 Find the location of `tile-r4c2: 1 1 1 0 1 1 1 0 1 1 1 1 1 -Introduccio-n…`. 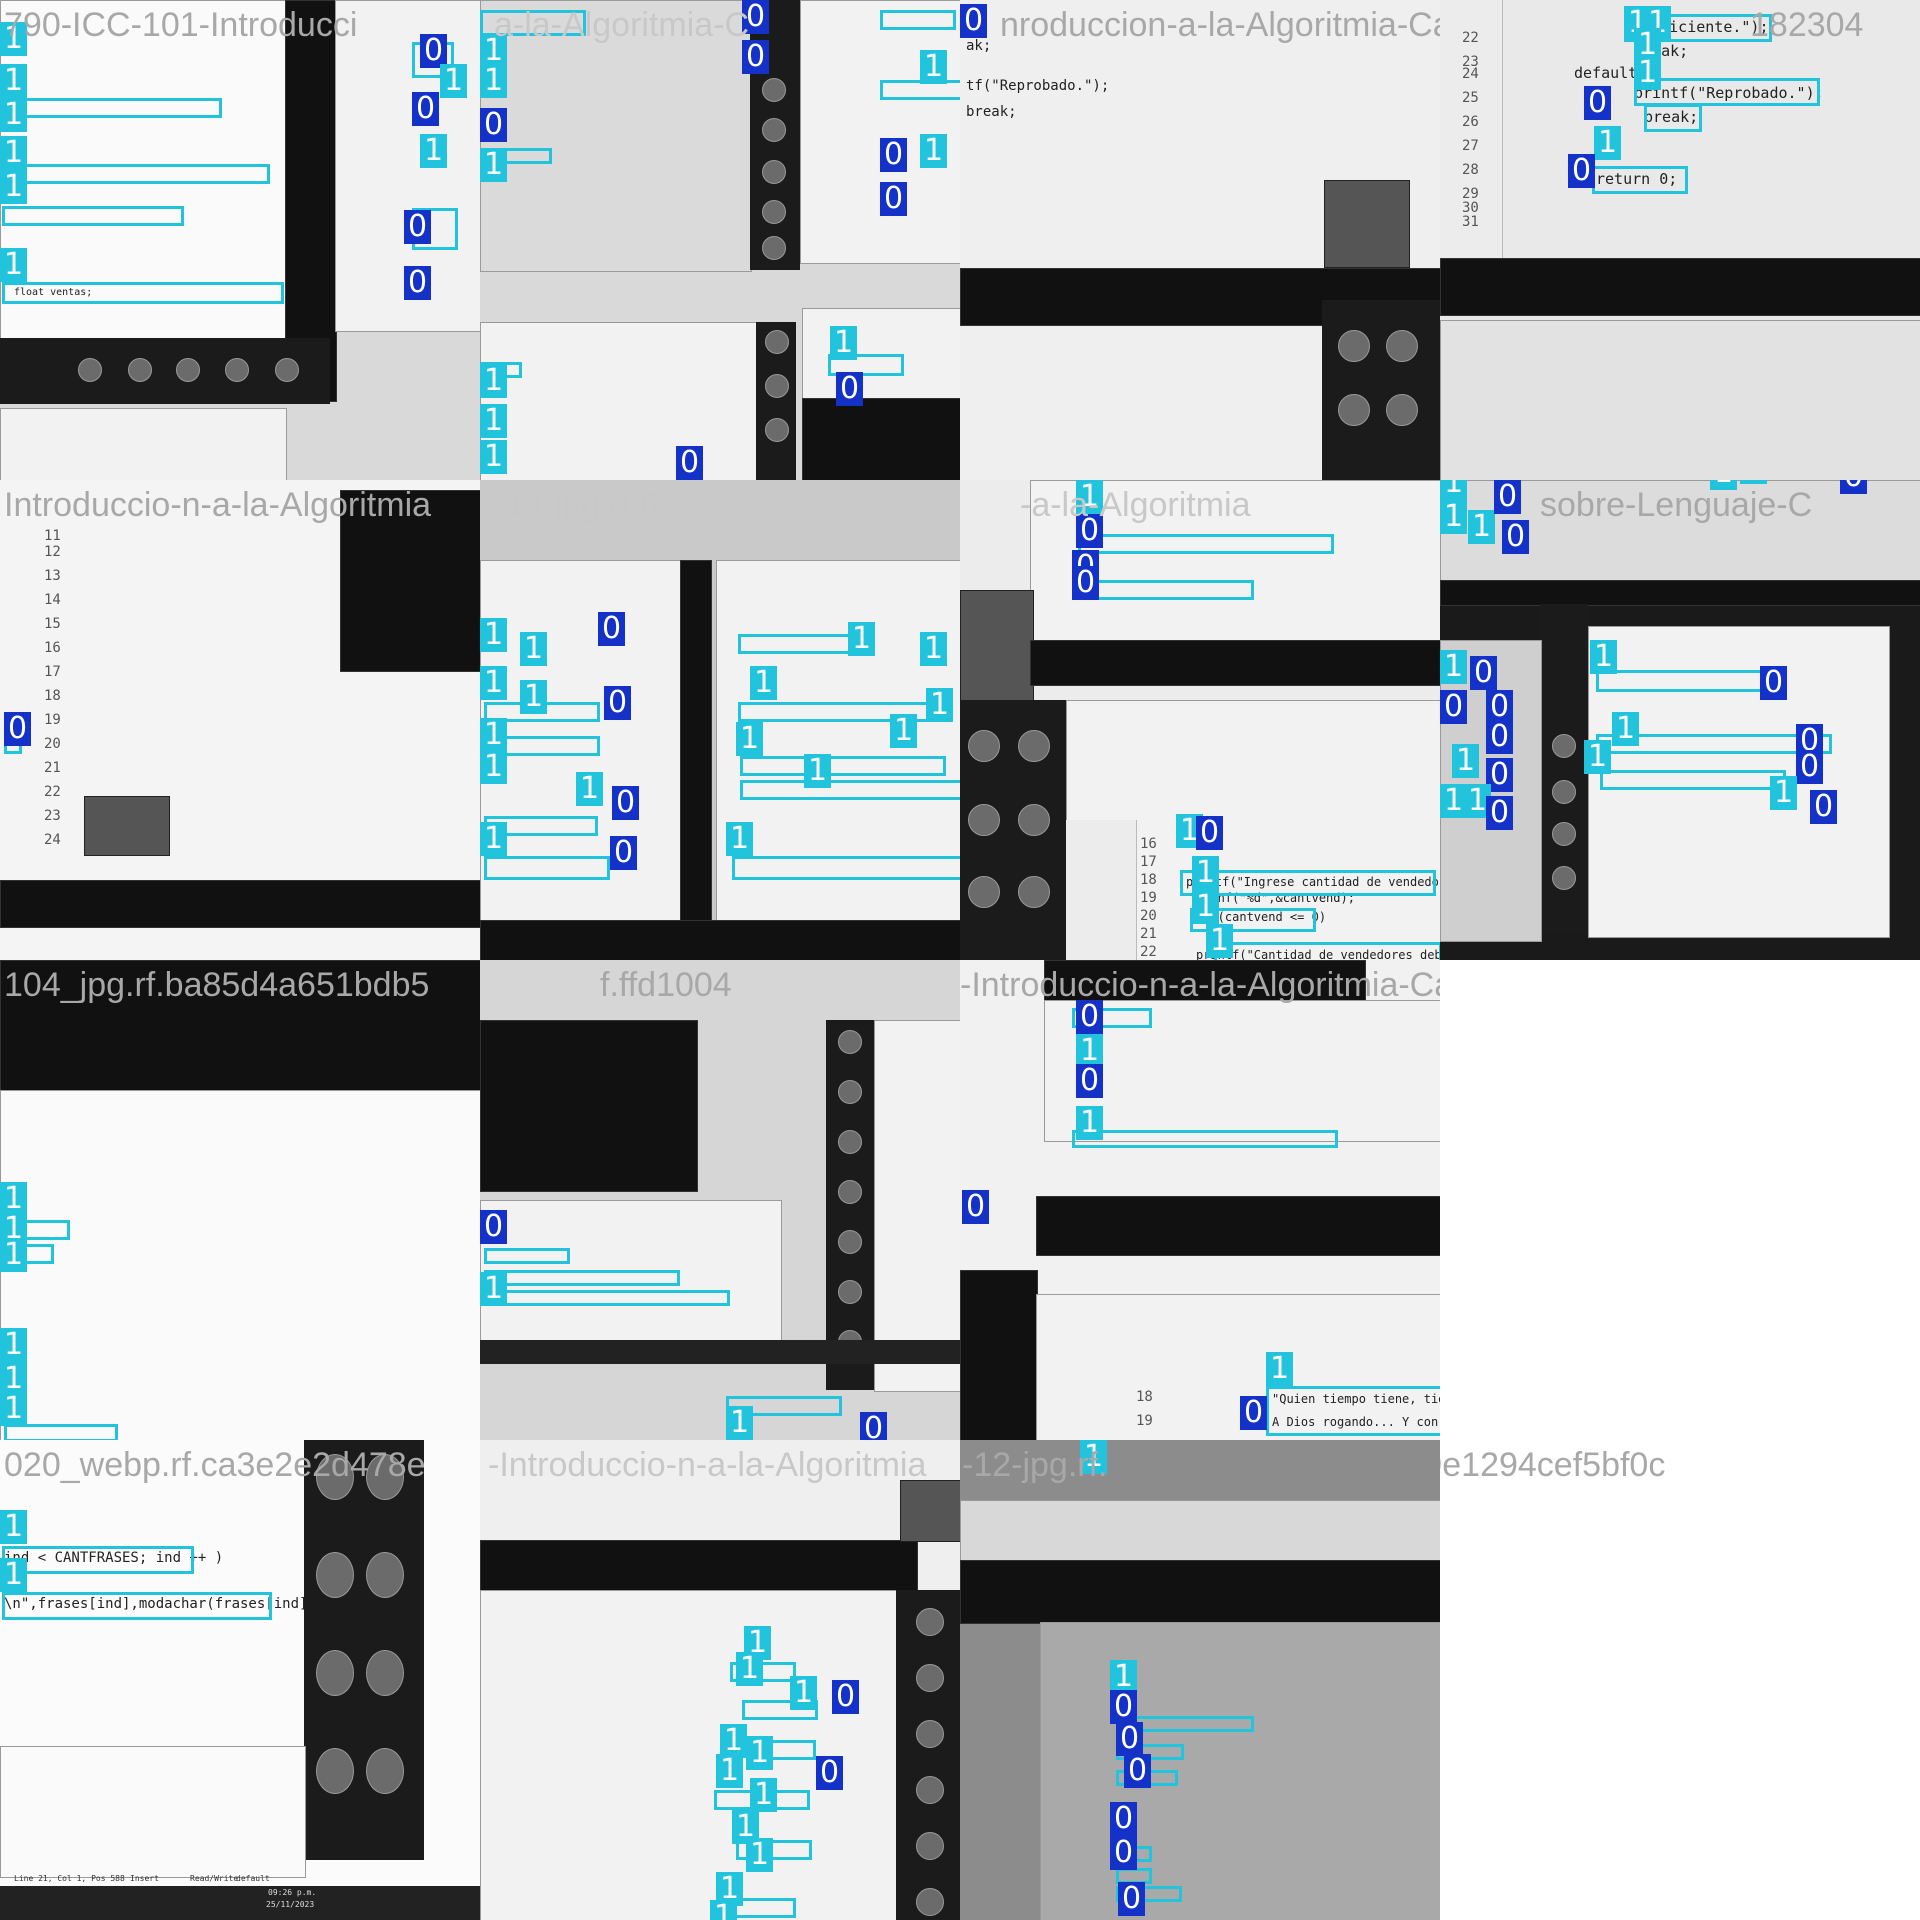

tile-r4c2: 1 1 1 0 1 1 1 0 1 1 1 1 1 -Introduccio-n… is located at coordinates (720, 1680).